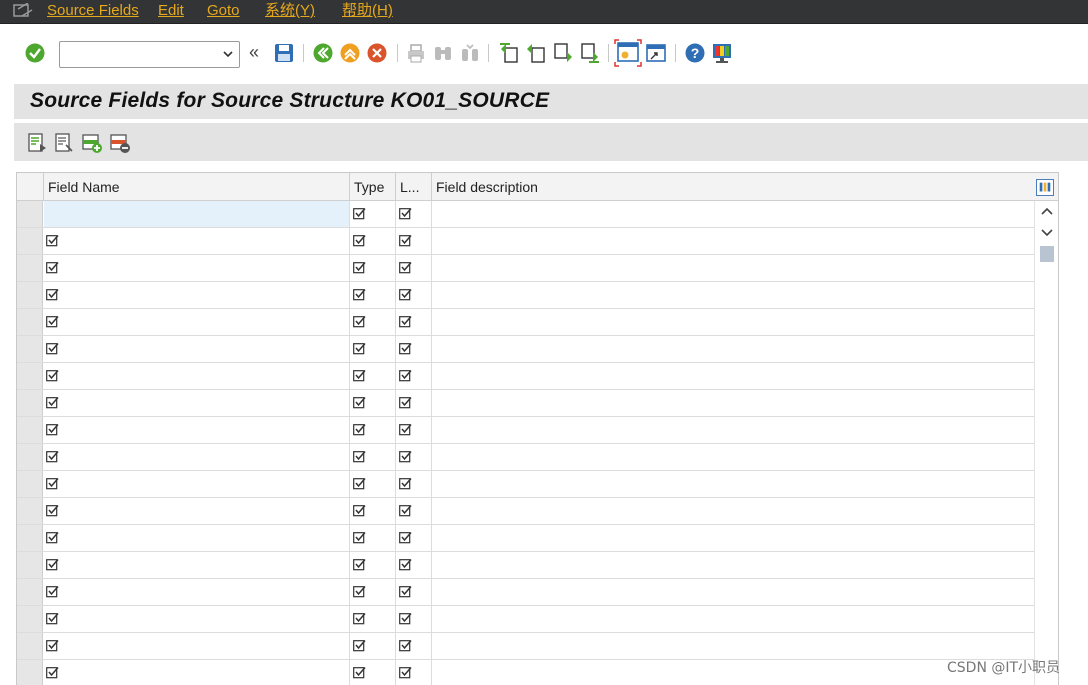 This screenshot has width=1088, height=685. What do you see at coordinates (628, 53) in the screenshot?
I see `create-session-icon` at bounding box center [628, 53].